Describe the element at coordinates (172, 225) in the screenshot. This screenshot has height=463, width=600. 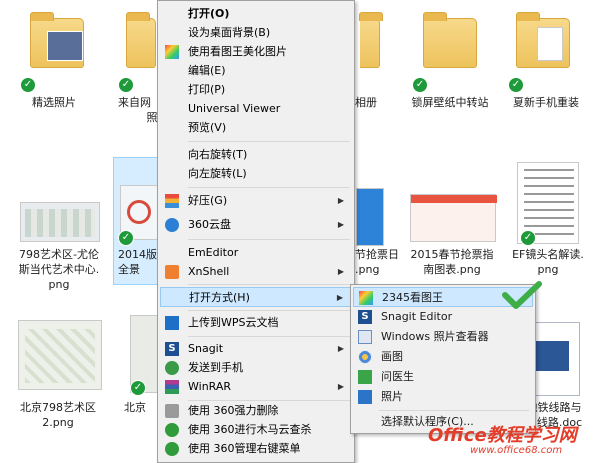
I see `cloud-drive-icon` at that location.